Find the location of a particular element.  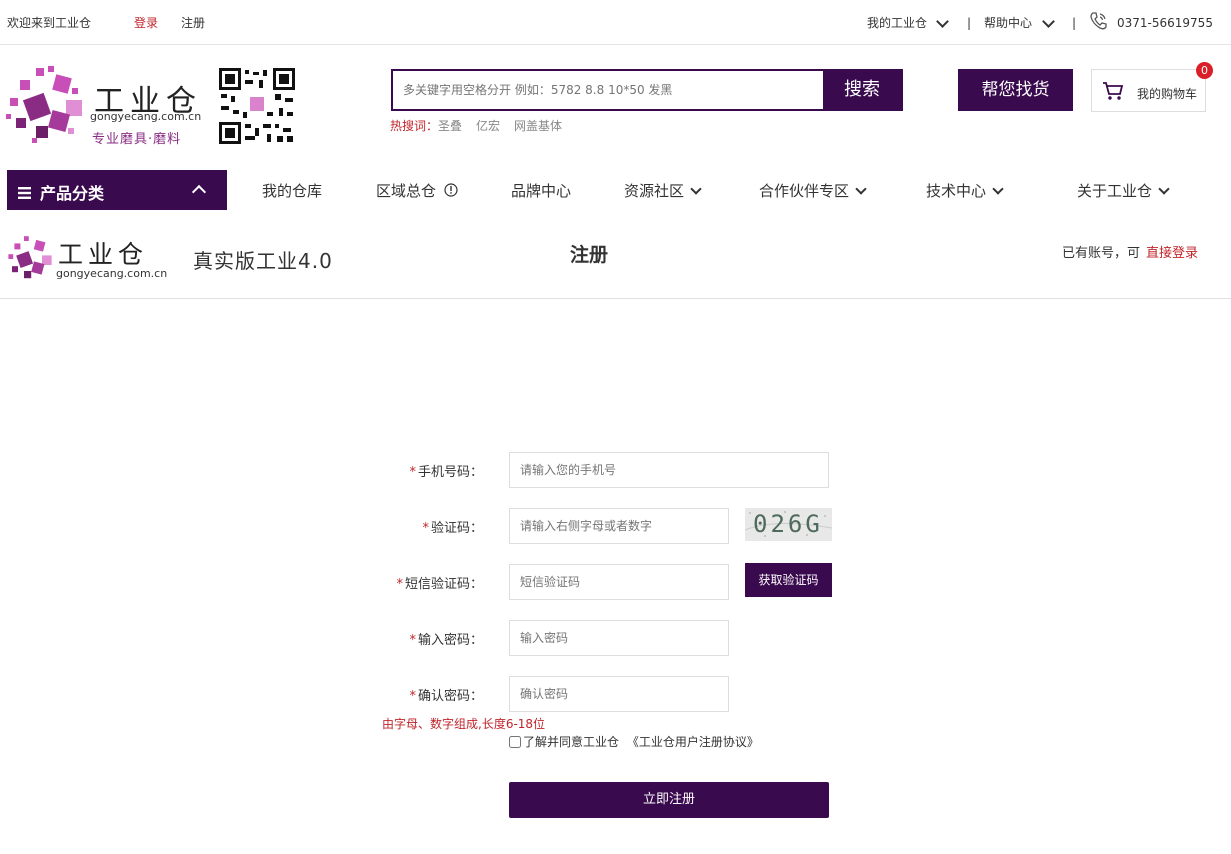

cart-icon is located at coordinates (1113, 92).